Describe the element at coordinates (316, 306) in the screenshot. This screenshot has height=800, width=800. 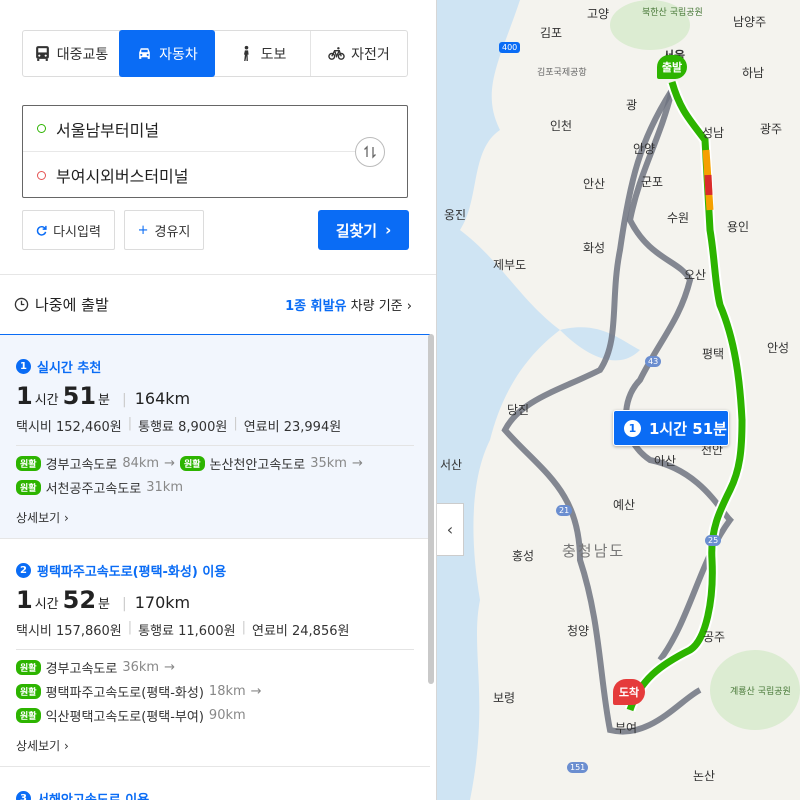
I see `fuel-type-value: 1종 휘발유` at that location.